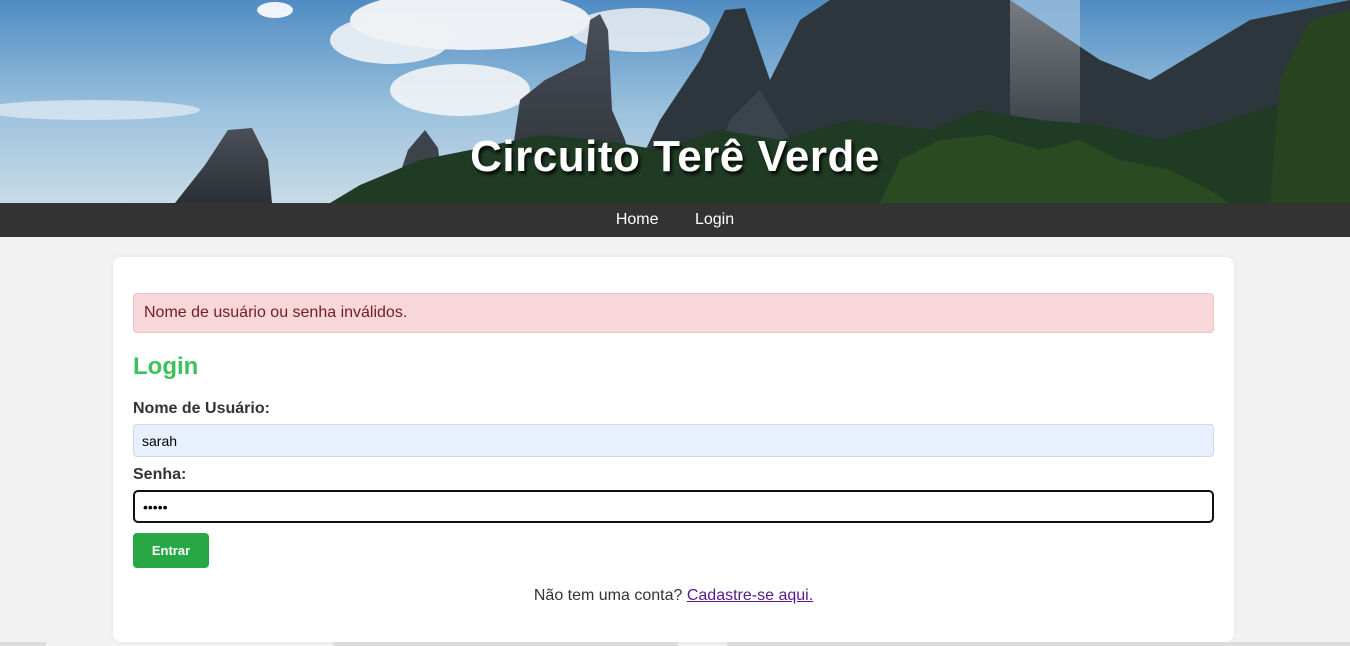 This screenshot has height=646, width=1350. Describe the element at coordinates (673, 440) in the screenshot. I see `username-input` at that location.